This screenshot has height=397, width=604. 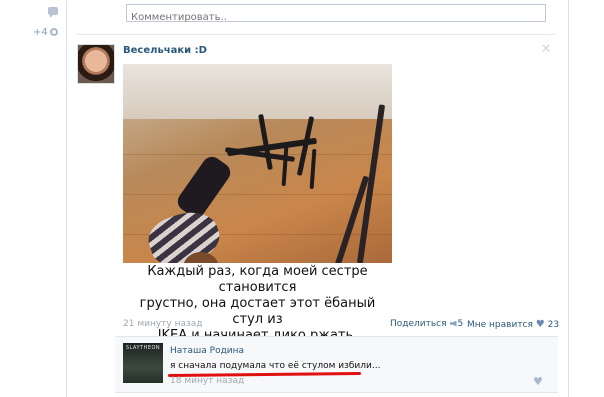 What do you see at coordinates (257, 91) in the screenshot?
I see `photo-wall` at bounding box center [257, 91].